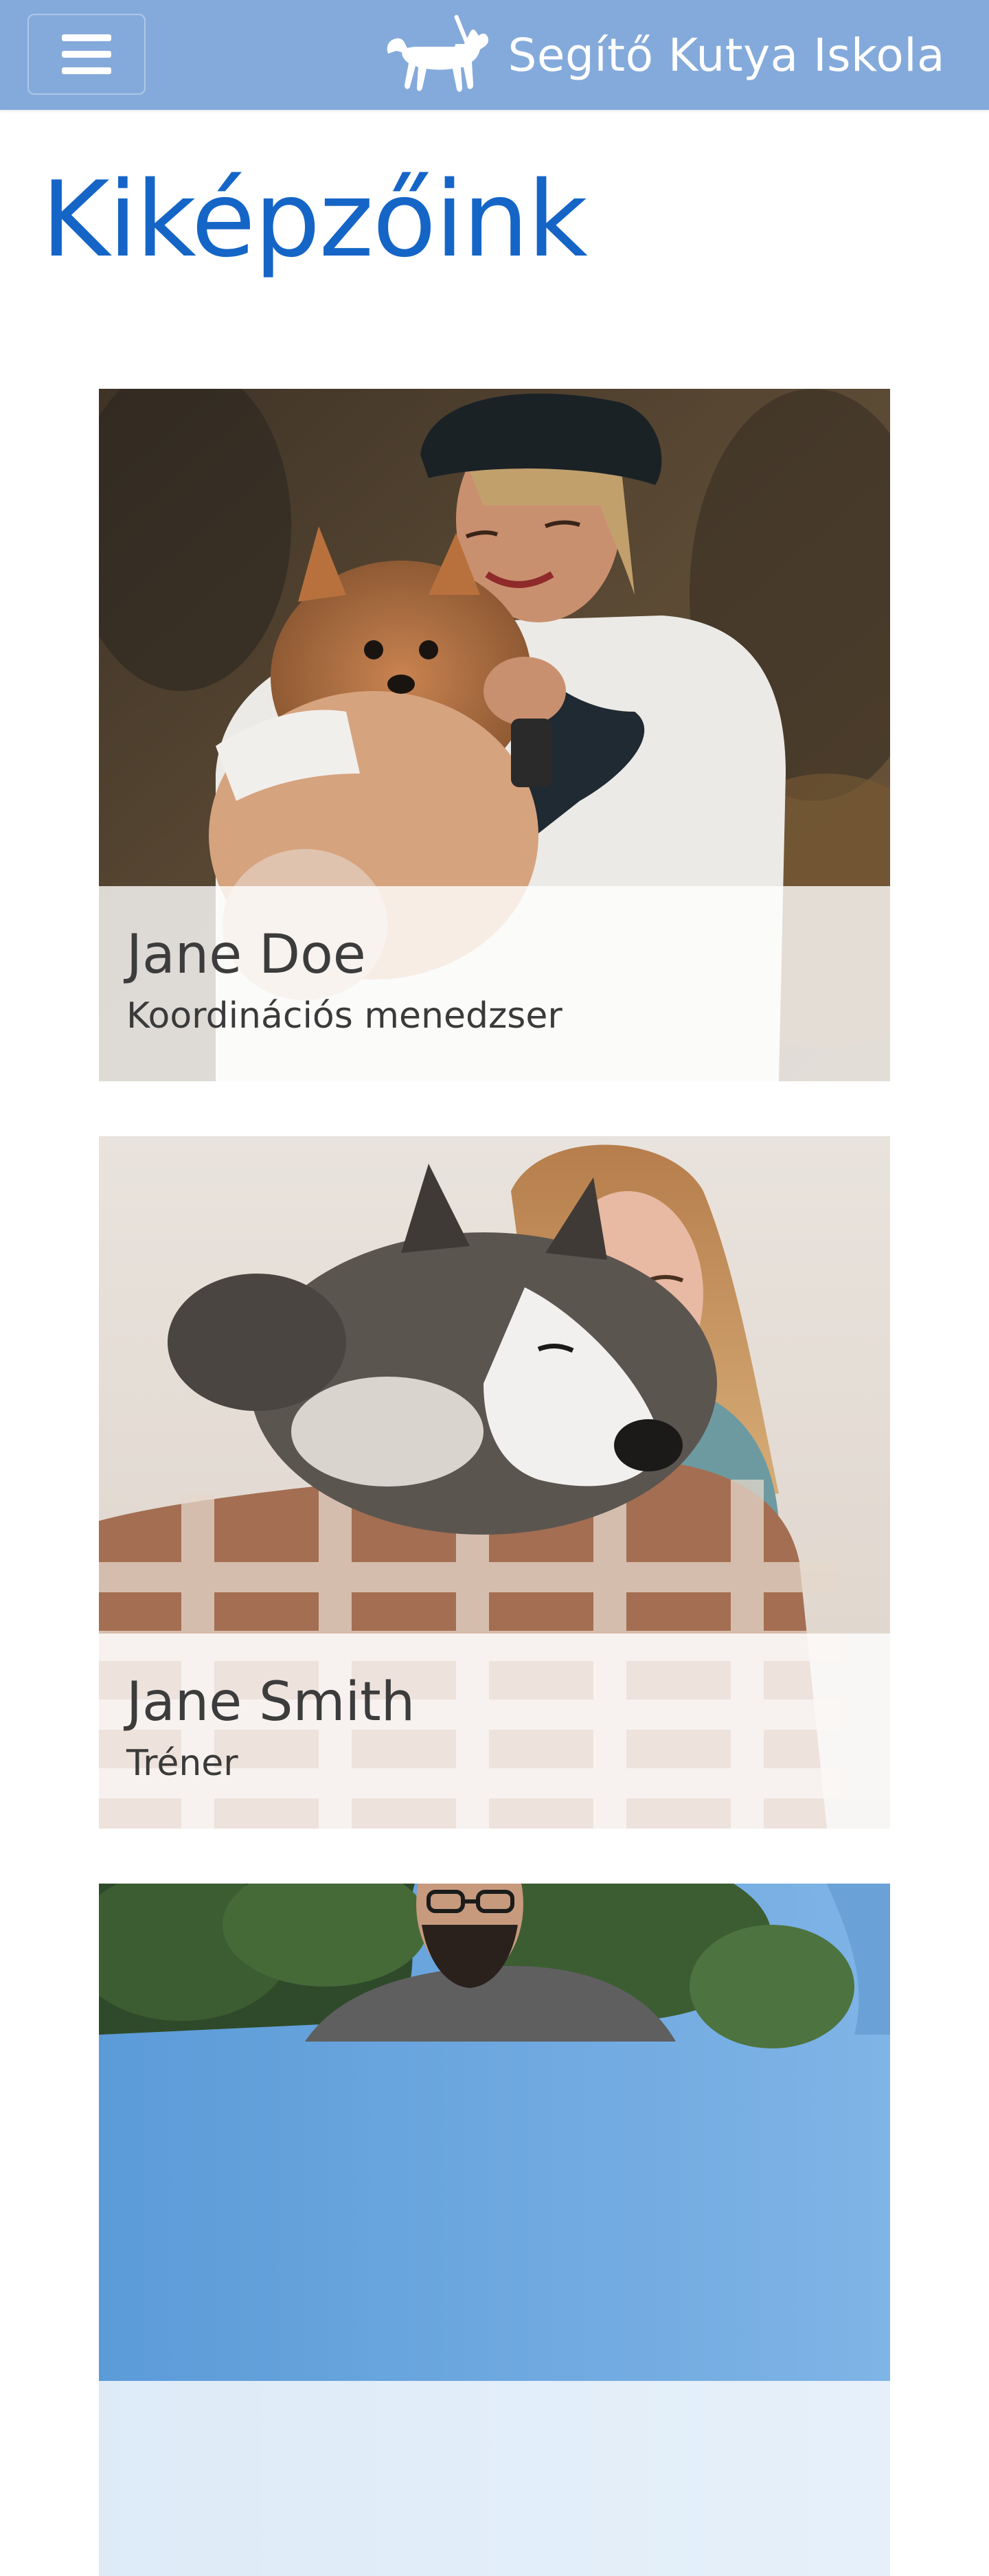 The image size is (989, 2576). I want to click on brand-name: Segítő Kutya Iskola, so click(726, 55).